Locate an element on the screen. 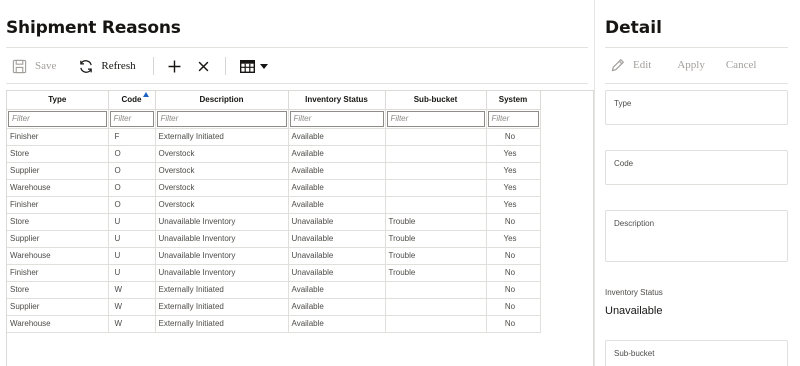 This screenshot has width=800, height=366. table-row: Store O Overstock Available Yes is located at coordinates (274, 154).